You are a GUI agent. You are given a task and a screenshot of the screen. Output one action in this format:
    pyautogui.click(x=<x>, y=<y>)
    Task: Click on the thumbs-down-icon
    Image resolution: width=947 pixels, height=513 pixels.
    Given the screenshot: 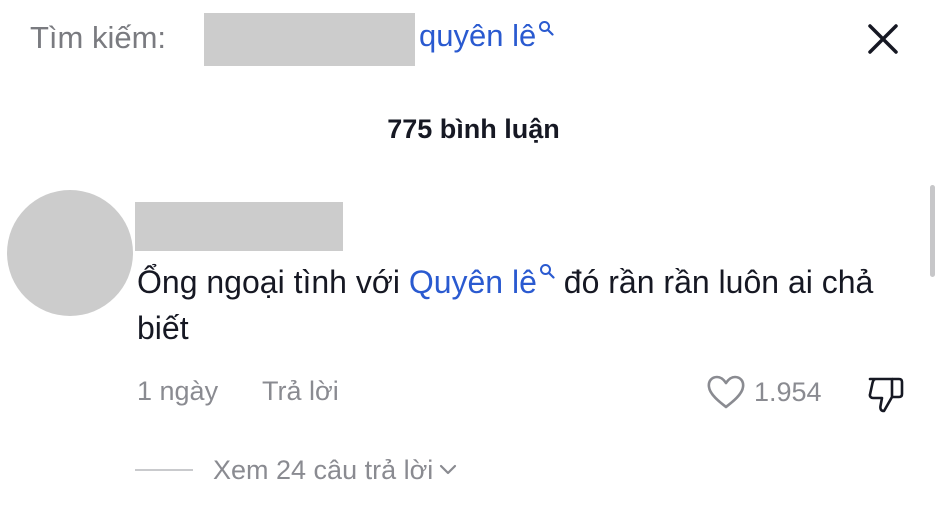 What is the action you would take?
    pyautogui.click(x=886, y=394)
    